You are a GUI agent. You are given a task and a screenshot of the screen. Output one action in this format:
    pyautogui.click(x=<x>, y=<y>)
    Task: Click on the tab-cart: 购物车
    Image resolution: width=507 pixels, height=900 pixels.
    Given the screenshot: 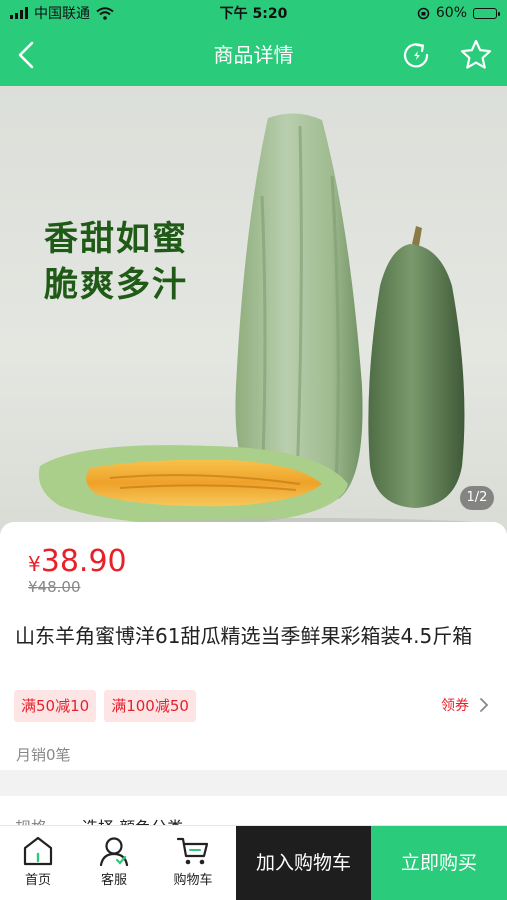 What is the action you would take?
    pyautogui.click(x=193, y=863)
    